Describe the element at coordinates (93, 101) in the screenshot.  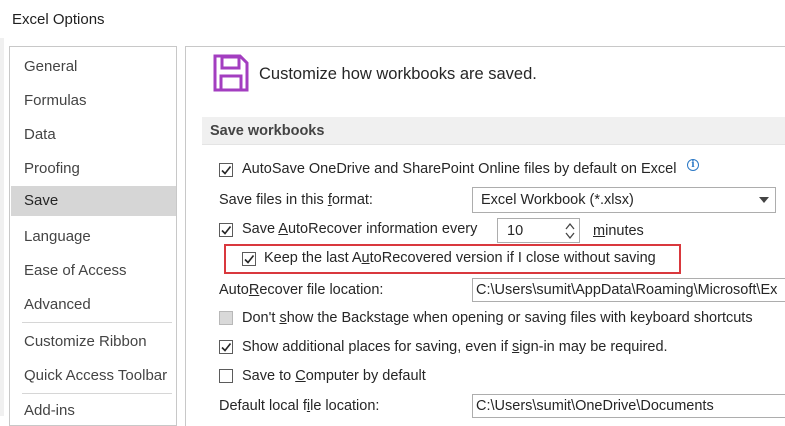
I see `sidebar-item-formulas: Formulas` at that location.